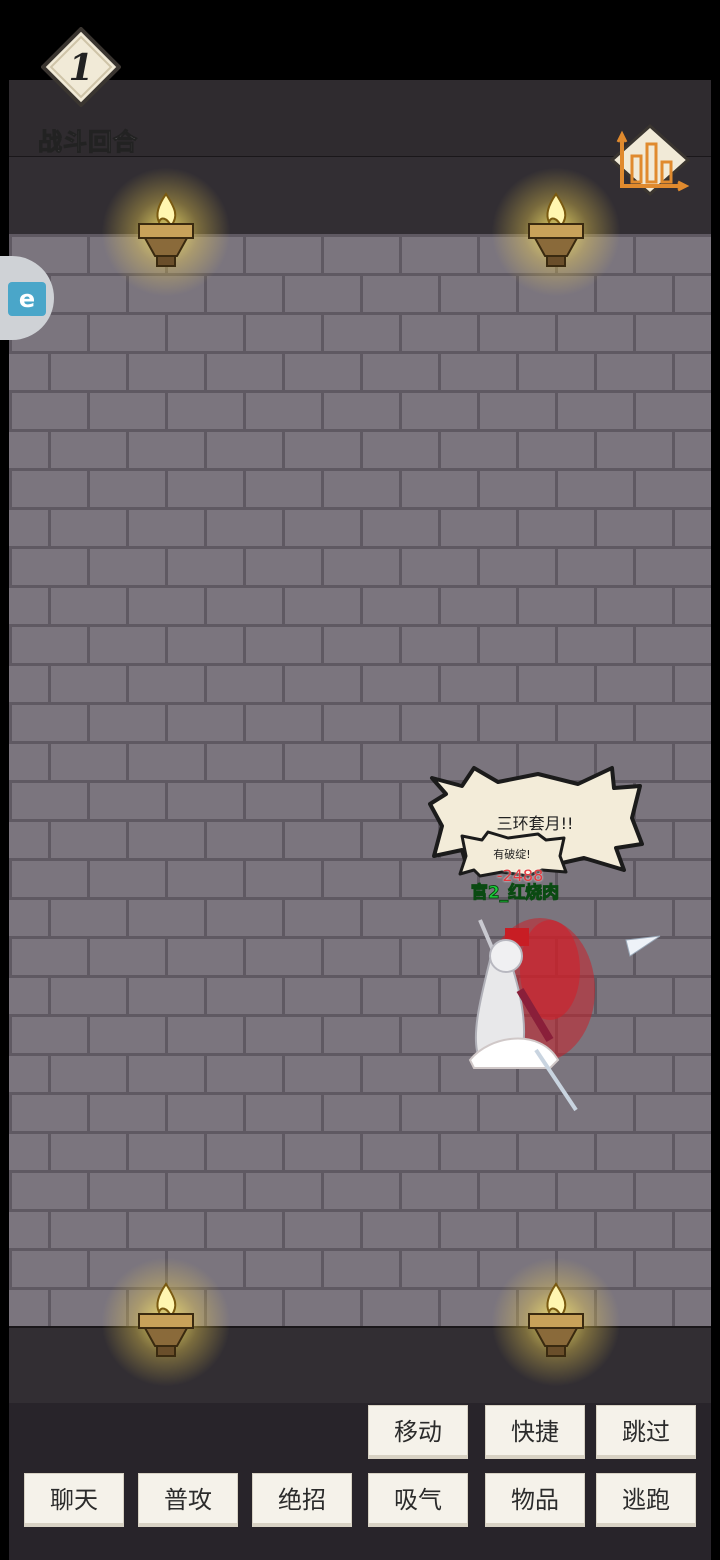 Image resolution: width=720 pixels, height=1560 pixels. Describe the element at coordinates (560, 1015) in the screenshot. I see `player-character` at that location.